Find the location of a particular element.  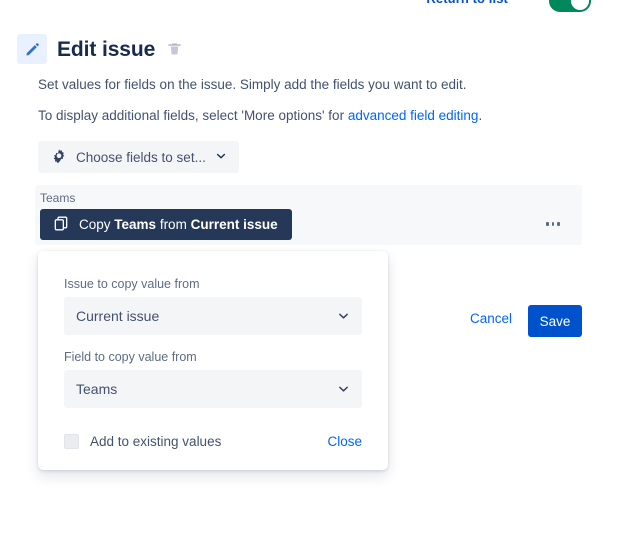

gear-icon is located at coordinates (59, 157).